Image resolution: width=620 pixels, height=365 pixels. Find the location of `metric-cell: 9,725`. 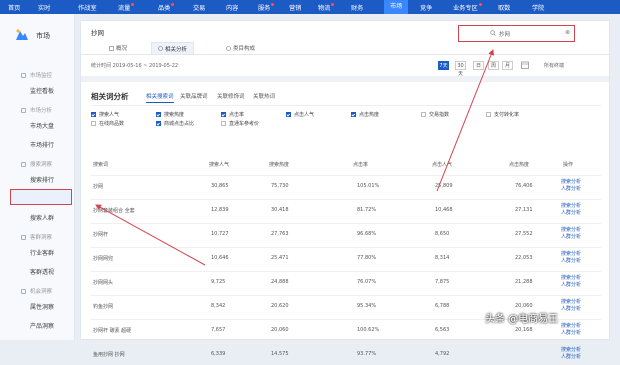

metric-cell: 9,725 is located at coordinates (218, 282).